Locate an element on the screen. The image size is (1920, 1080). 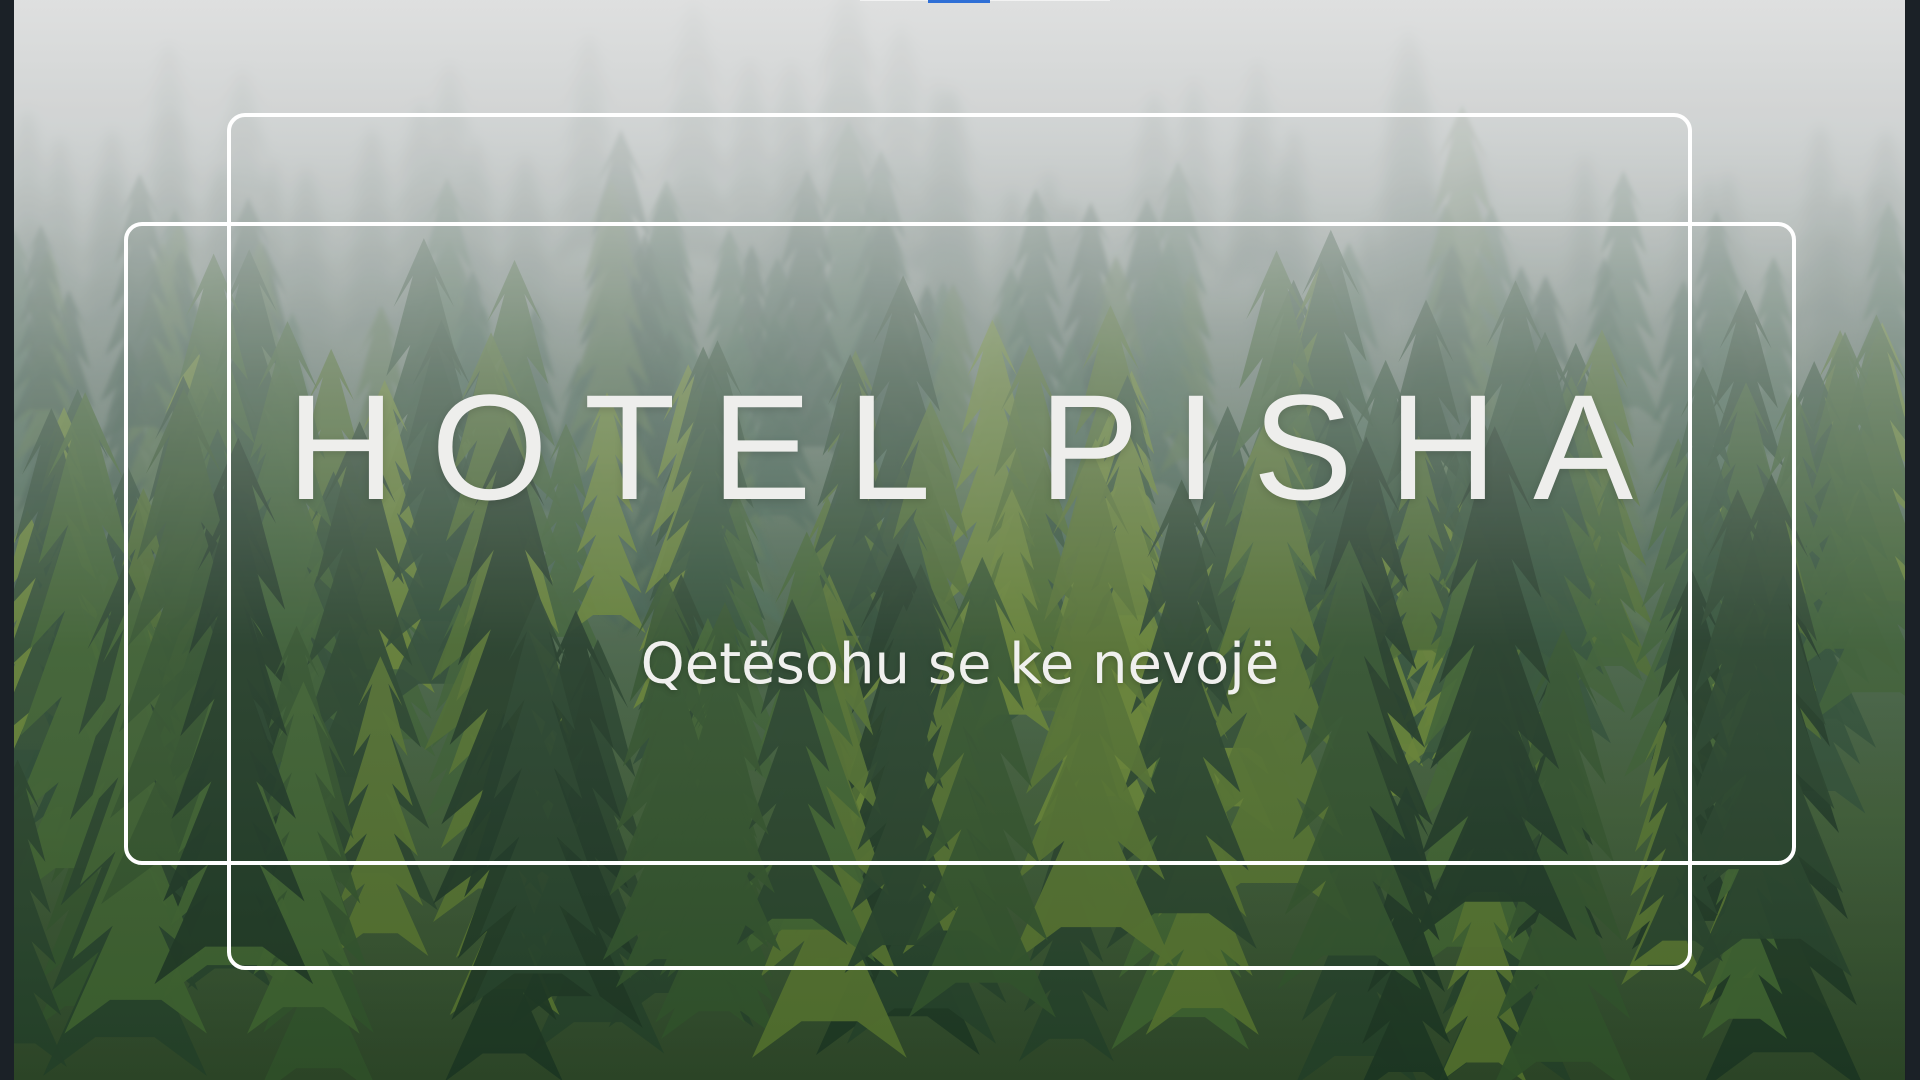
right-edge-strip is located at coordinates (1913, 540).